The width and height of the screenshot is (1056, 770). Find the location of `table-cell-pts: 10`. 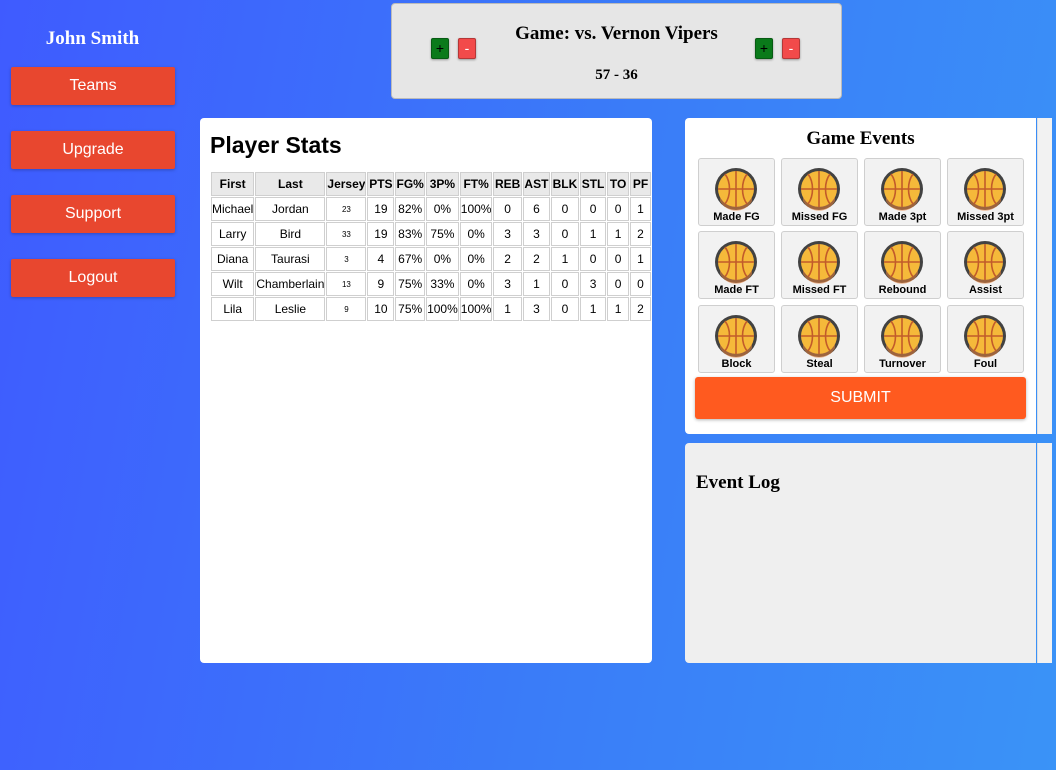

table-cell-pts: 10 is located at coordinates (381, 309).